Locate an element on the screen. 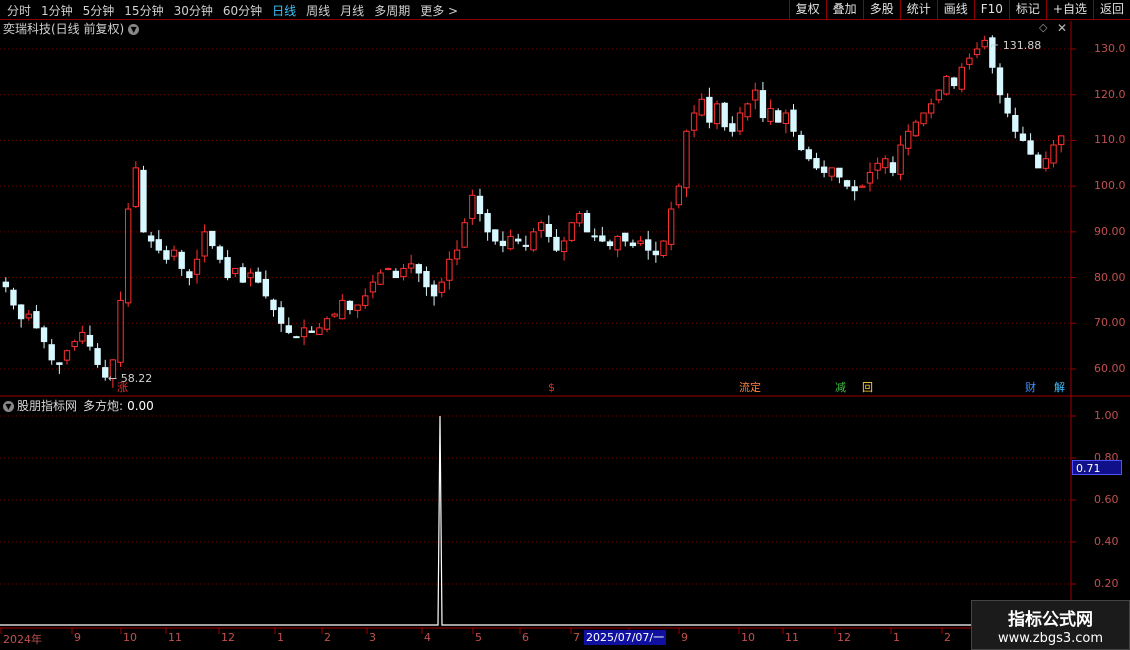 This screenshot has height=650, width=1130. watermark: 指标公式网 www.zbgs3.com is located at coordinates (1050, 625).